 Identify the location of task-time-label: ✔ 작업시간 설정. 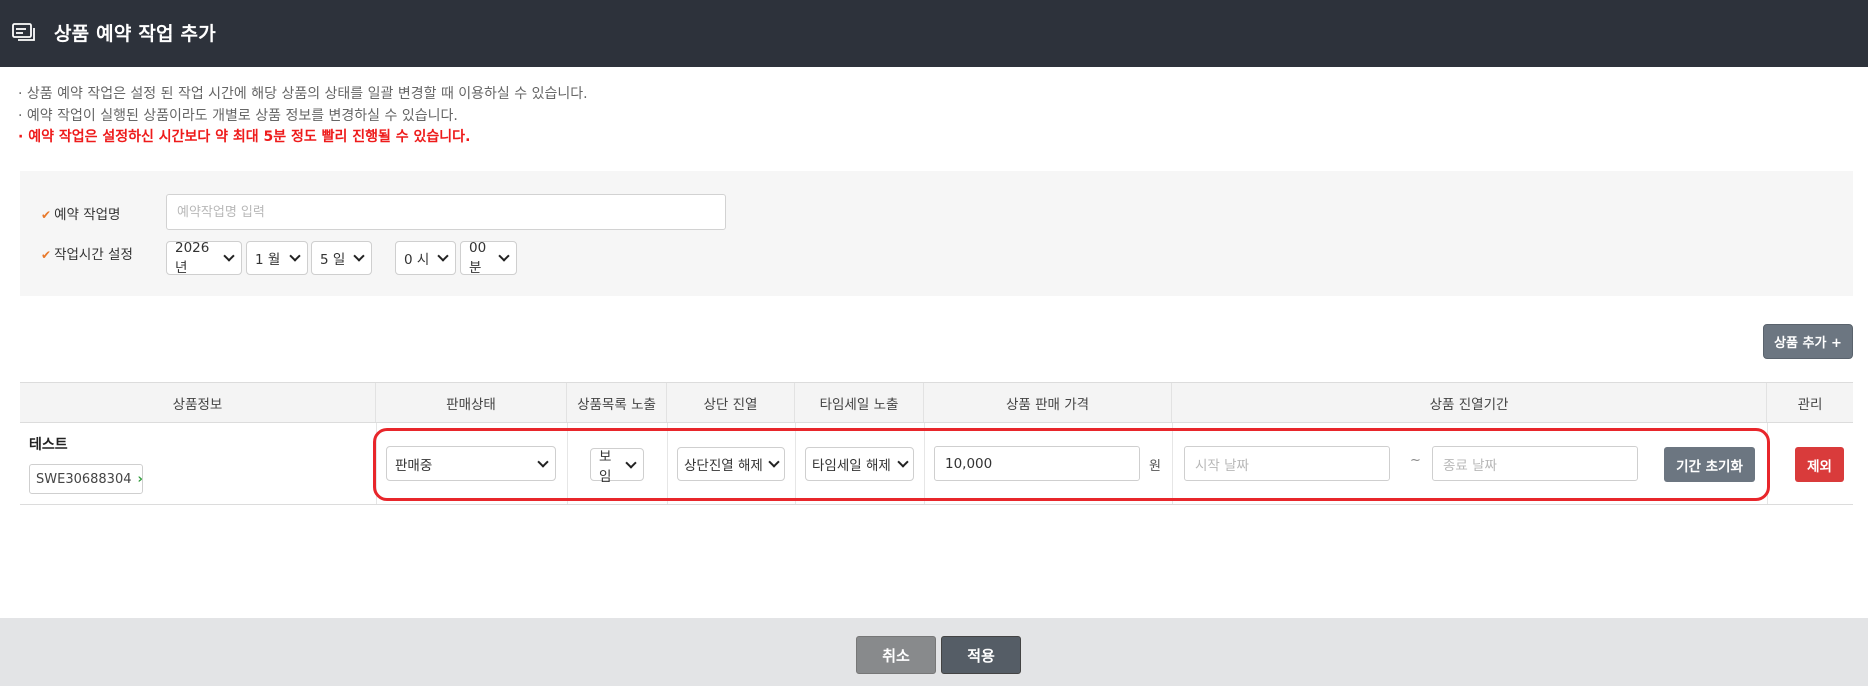
(87, 255).